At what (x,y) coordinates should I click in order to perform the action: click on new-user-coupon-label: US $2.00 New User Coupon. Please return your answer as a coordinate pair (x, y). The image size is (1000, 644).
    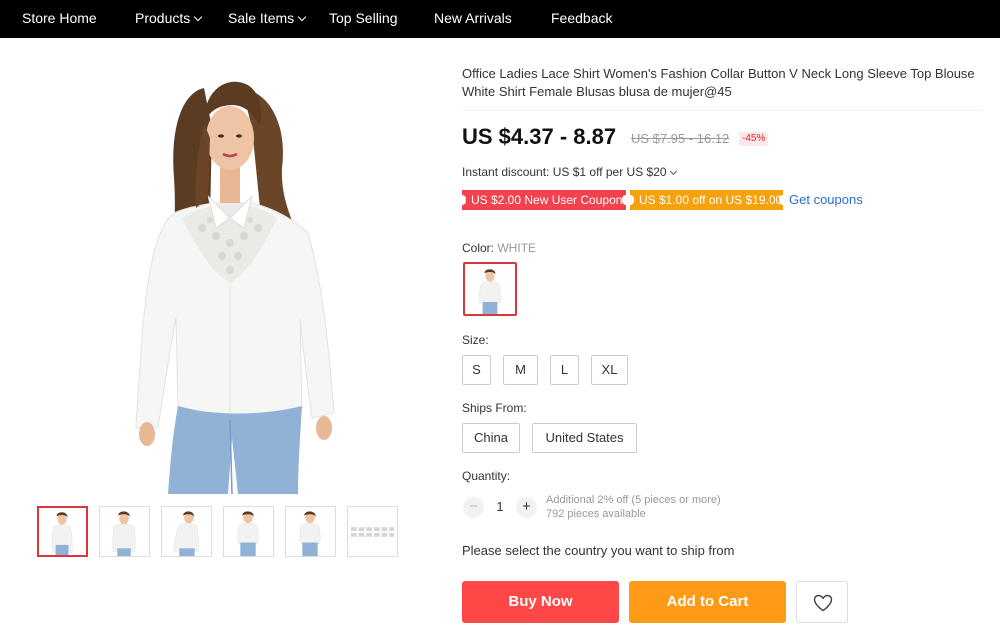
    Looking at the image, I should click on (547, 200).